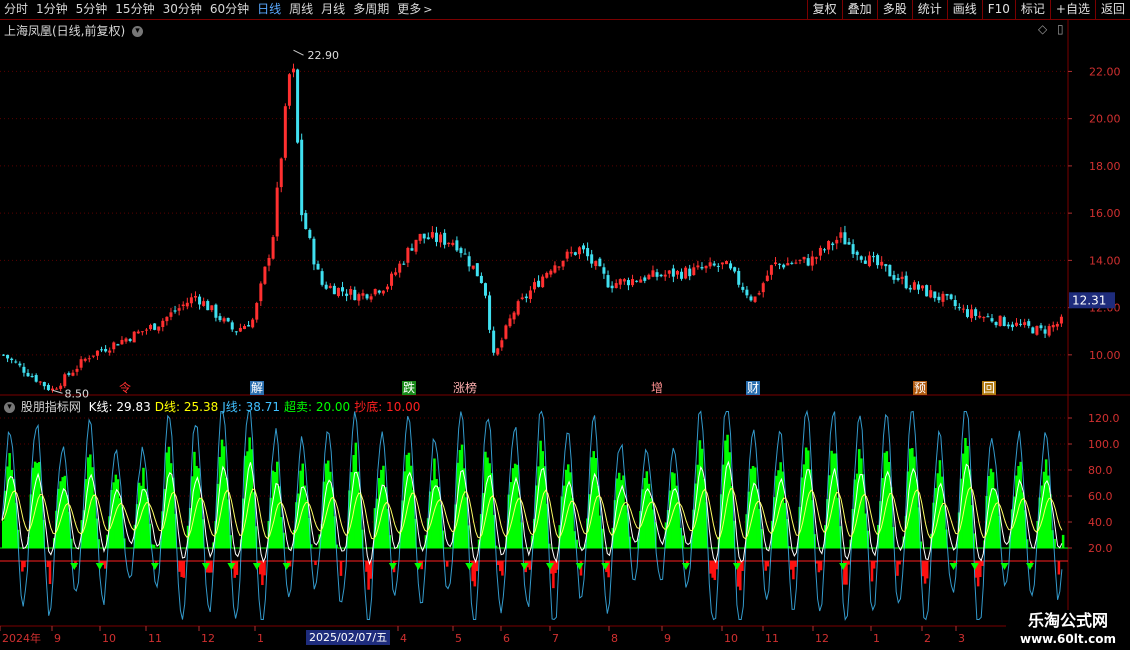 Image resolution: width=1130 pixels, height=650 pixels. What do you see at coordinates (125, 387) in the screenshot?
I see `event-marker-0: 令` at bounding box center [125, 387].